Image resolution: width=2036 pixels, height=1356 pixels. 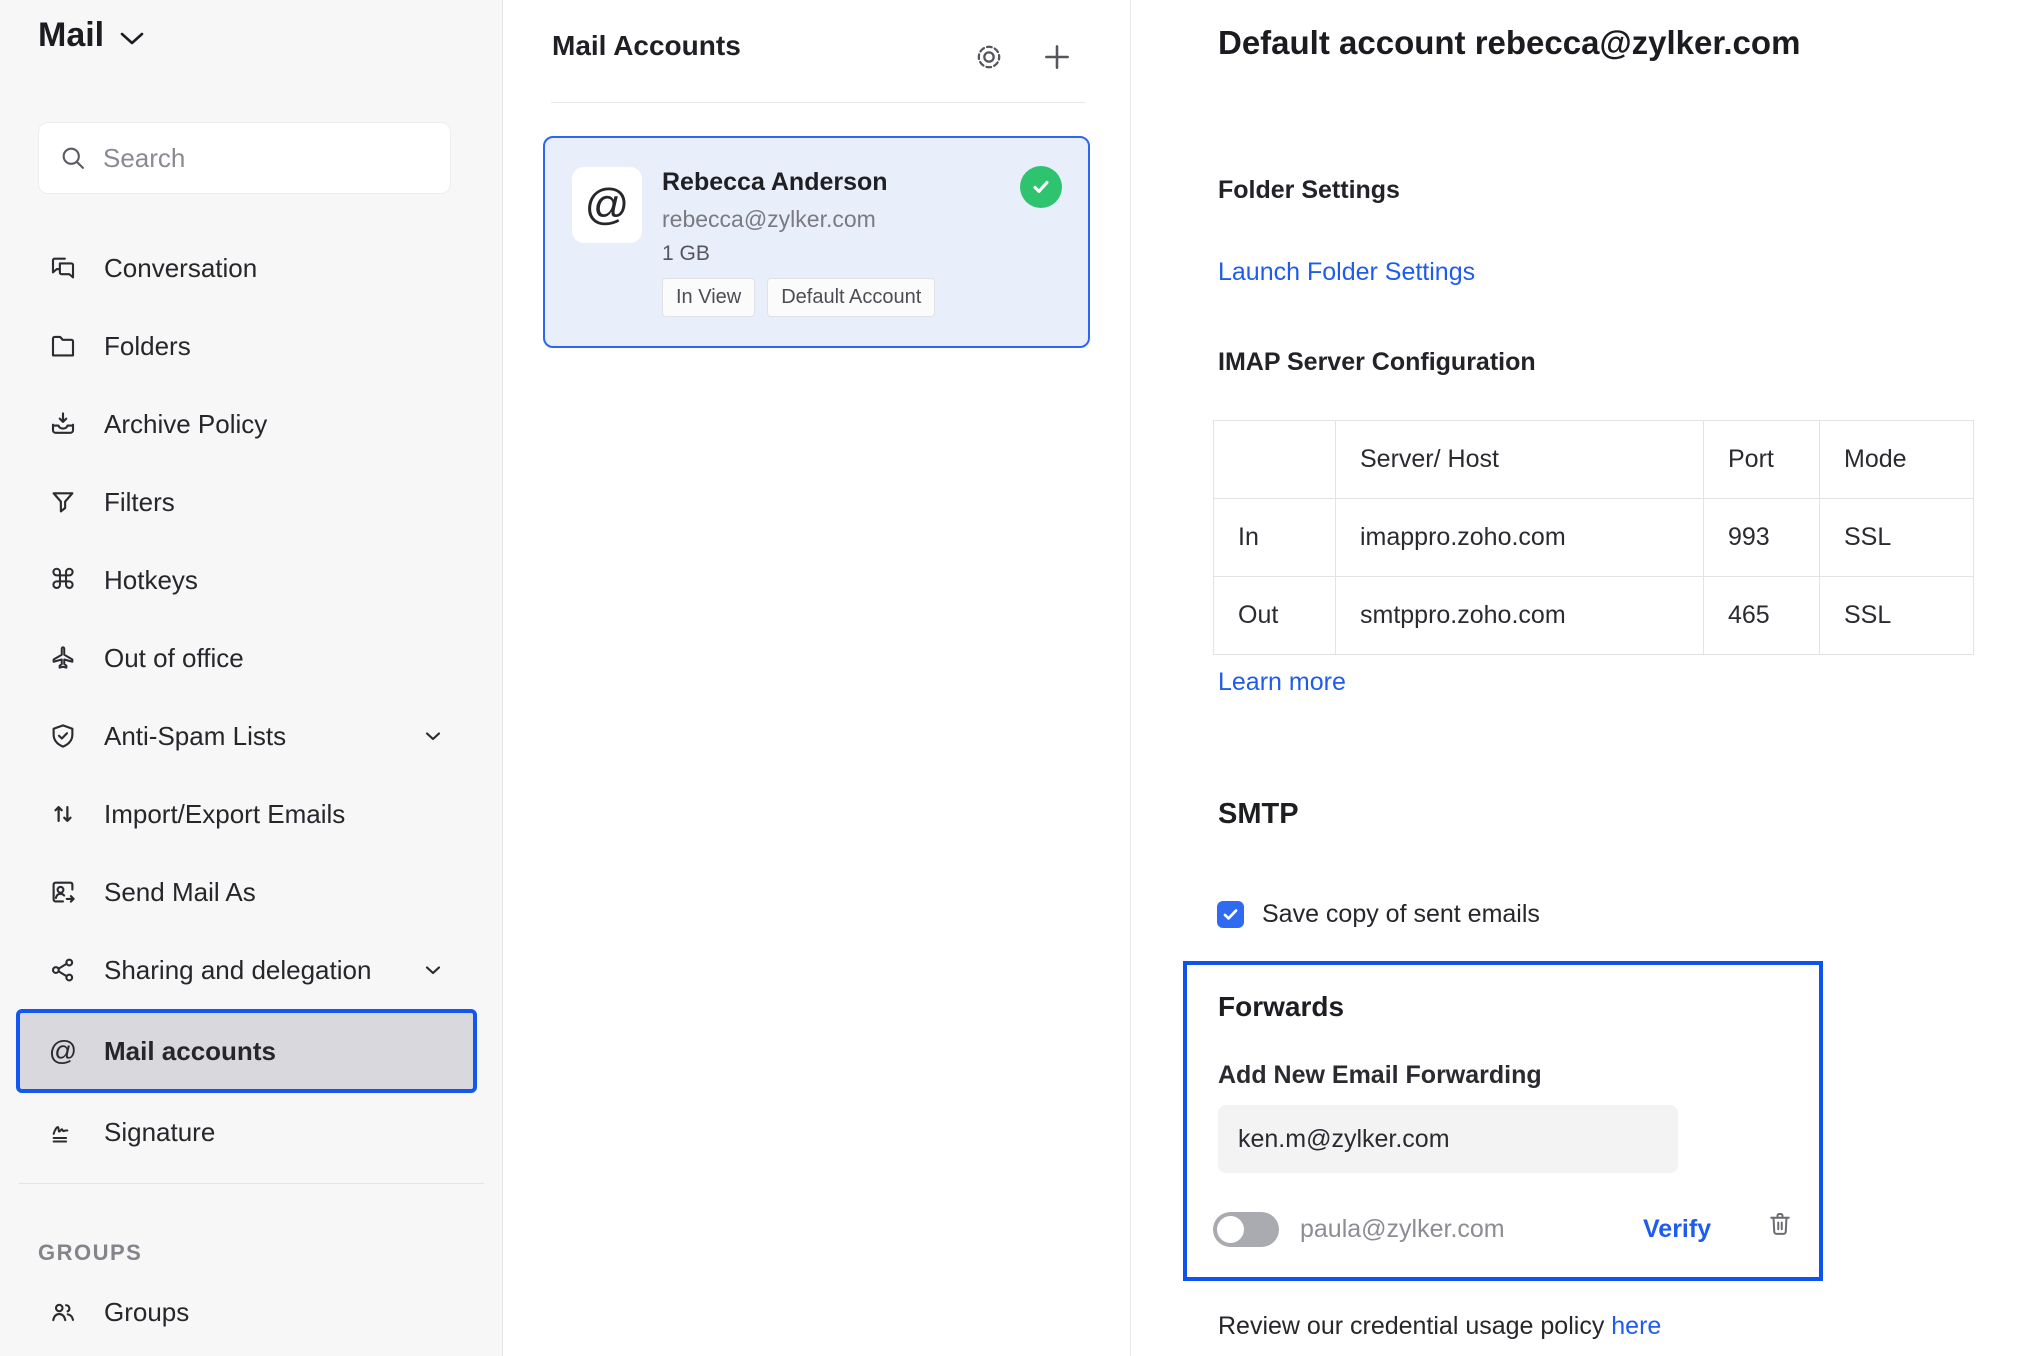 What do you see at coordinates (1896, 459) in the screenshot?
I see `table-header-mode: Mode` at bounding box center [1896, 459].